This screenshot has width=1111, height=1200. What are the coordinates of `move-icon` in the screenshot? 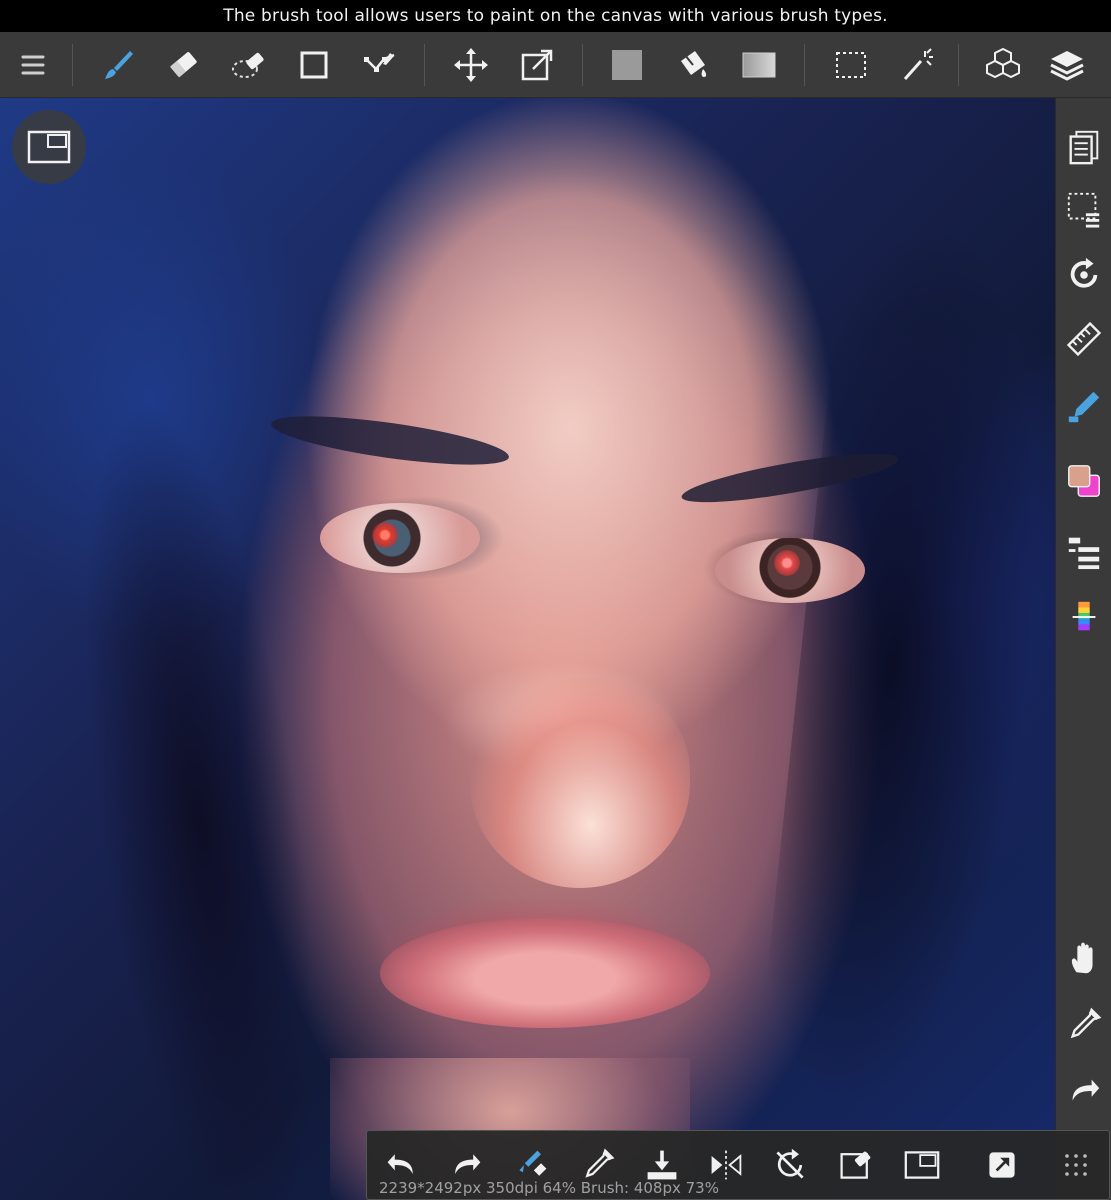 It's located at (471, 65).